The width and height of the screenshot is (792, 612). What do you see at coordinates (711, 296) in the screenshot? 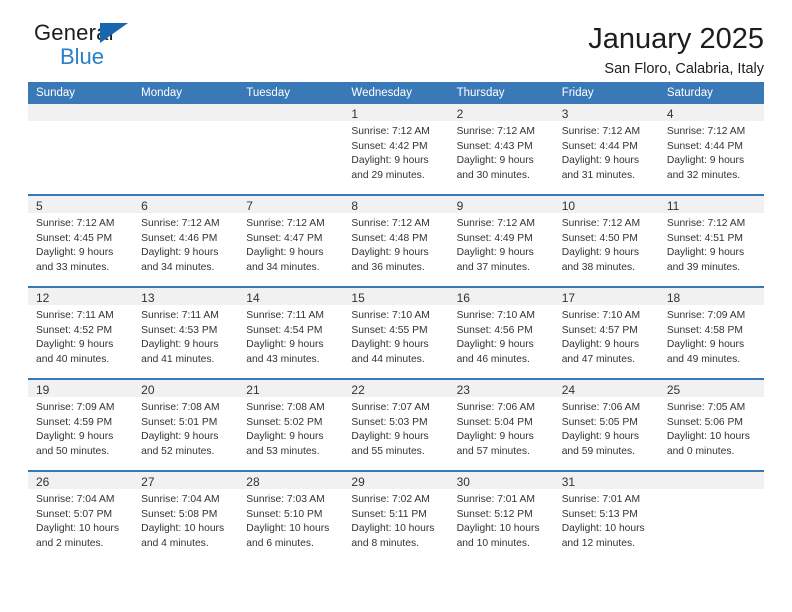
I see `day-number: 18` at bounding box center [711, 296].